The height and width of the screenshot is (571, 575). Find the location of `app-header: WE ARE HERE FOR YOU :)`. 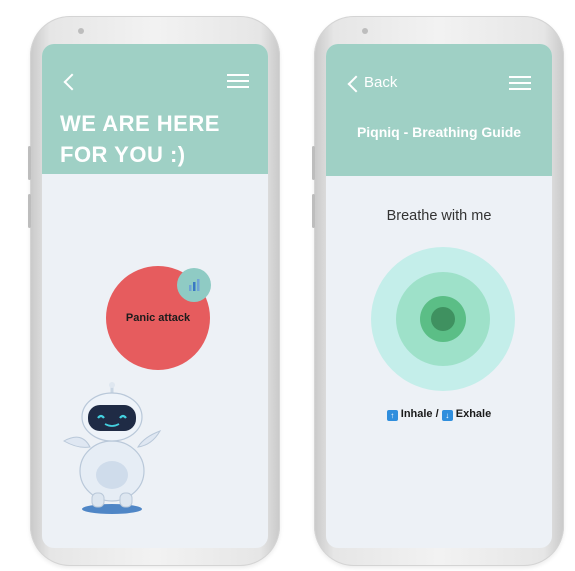

app-header: WE ARE HERE FOR YOU :) is located at coordinates (155, 109).